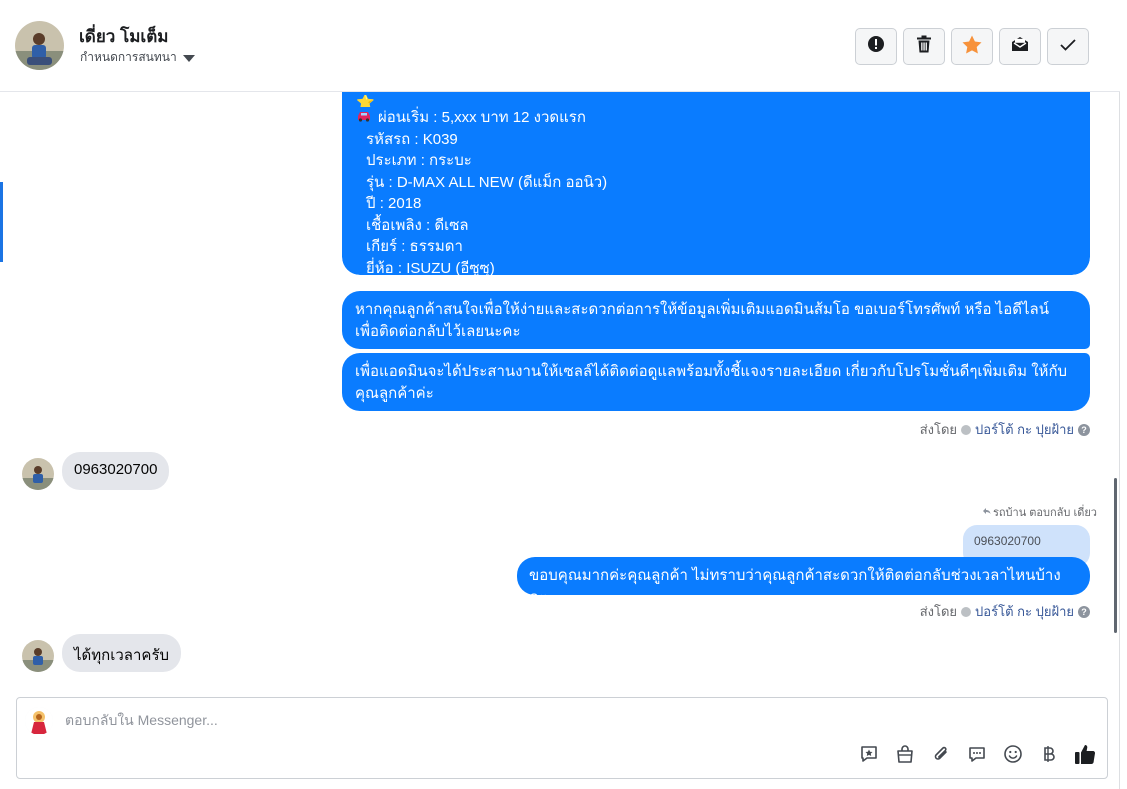 This screenshot has width=1127, height=789. I want to click on star-button, so click(972, 46).